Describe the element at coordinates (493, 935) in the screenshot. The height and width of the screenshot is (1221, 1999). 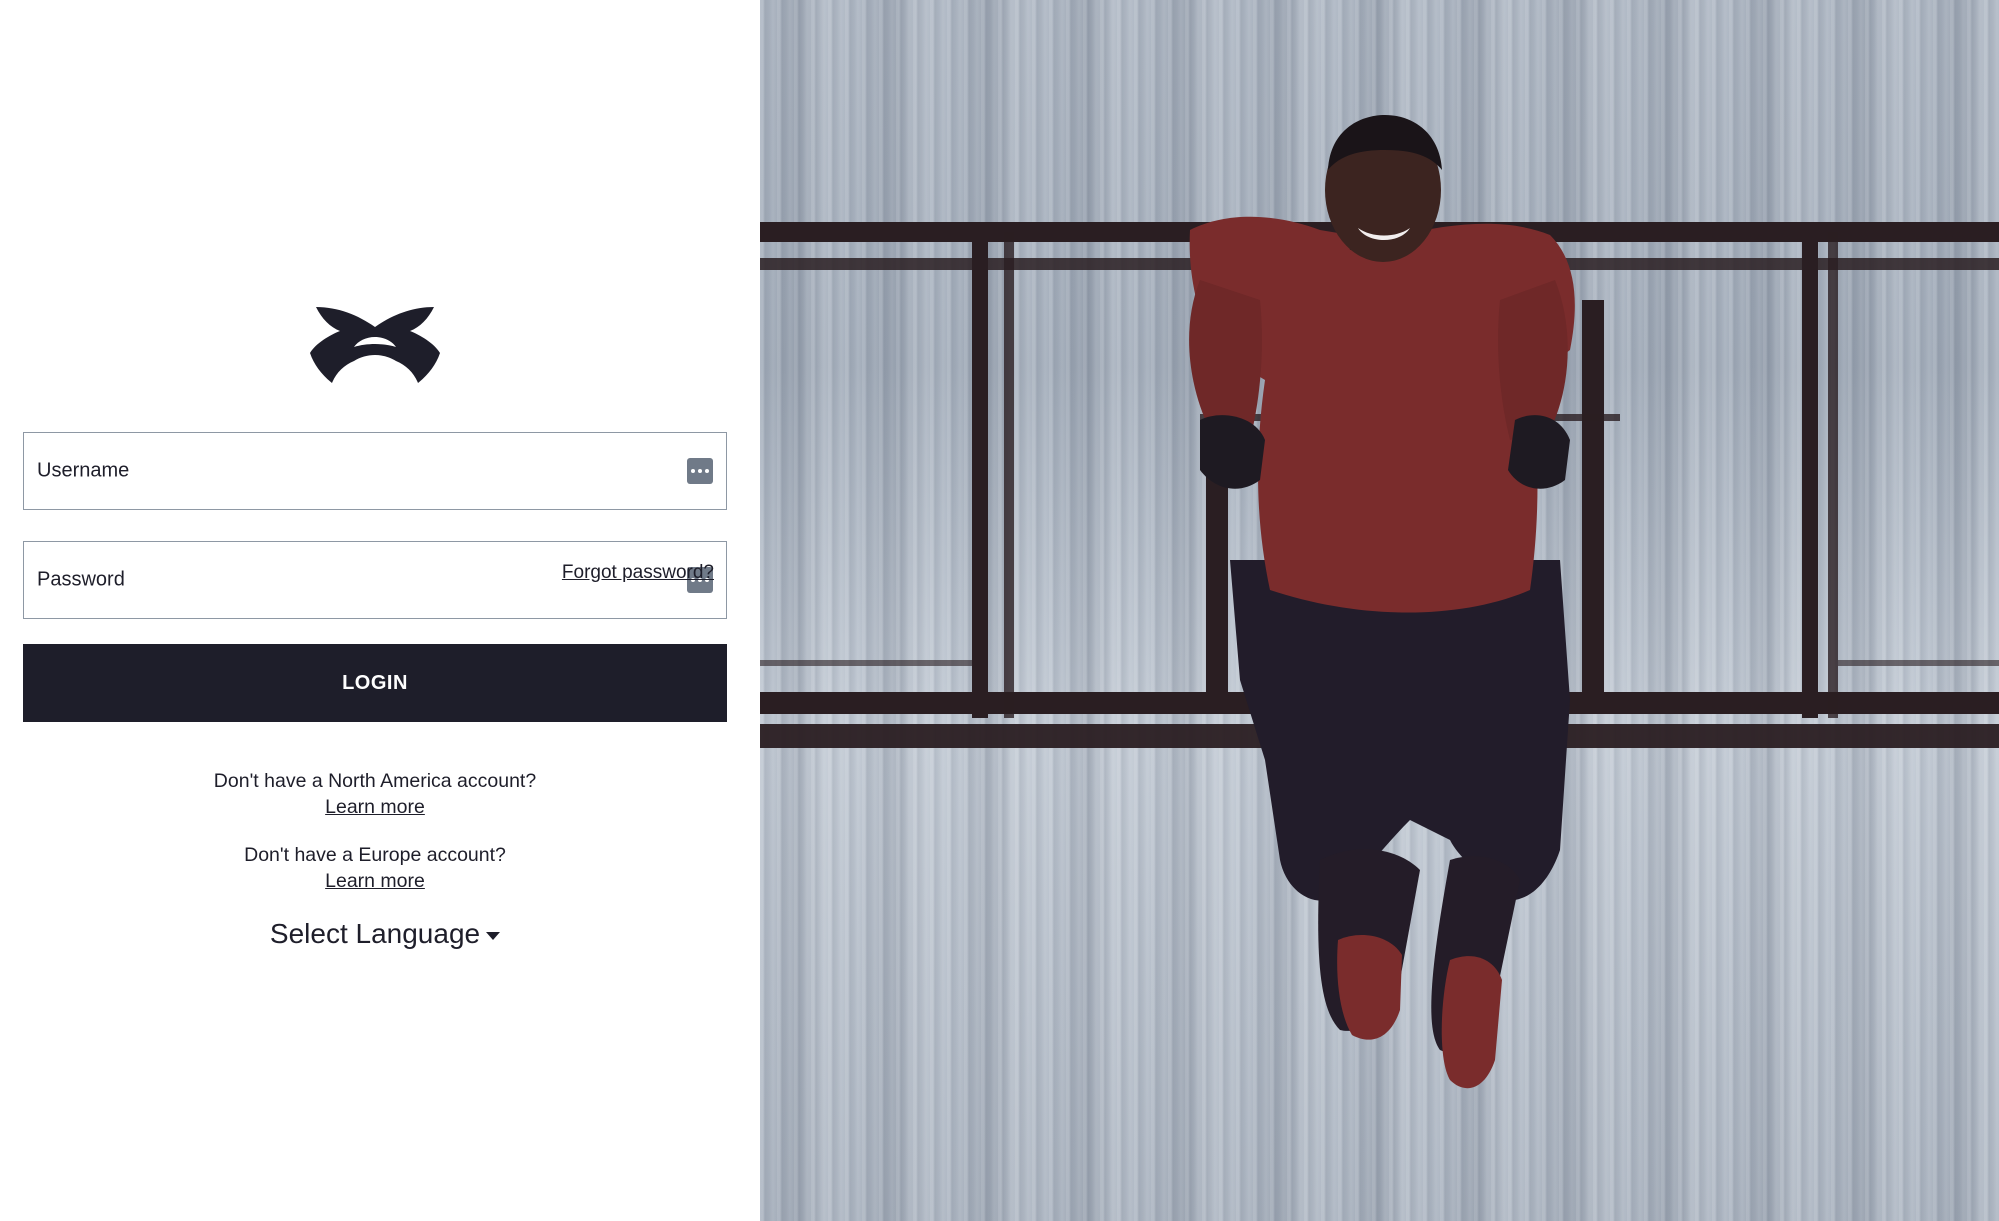
I see `caret-down-icon` at that location.